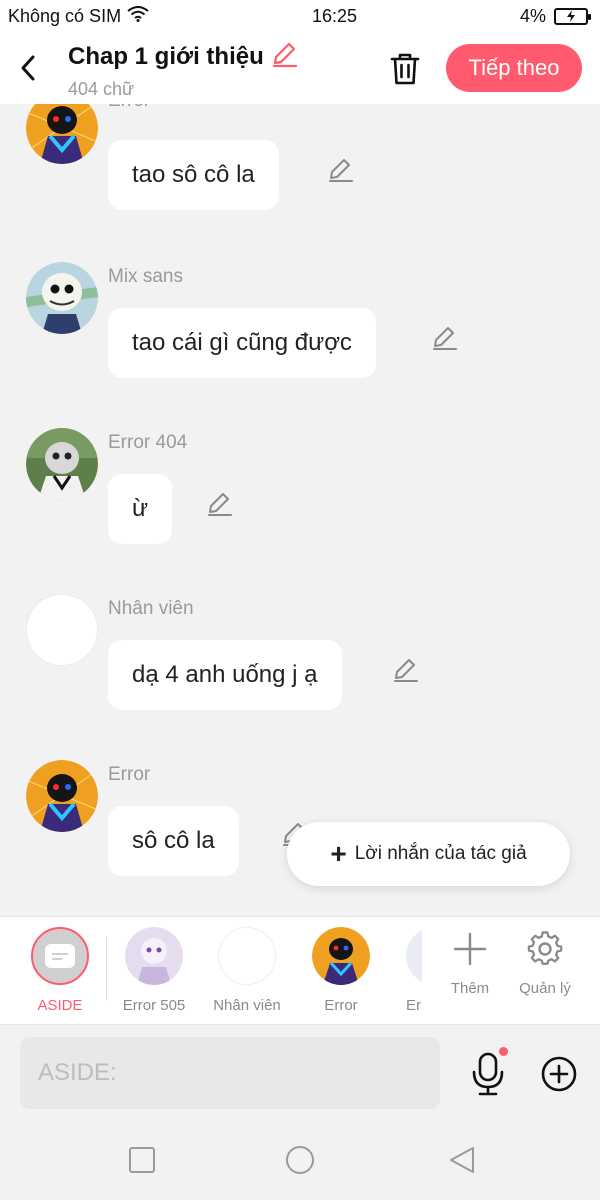 The width and height of the screenshot is (600, 1200). I want to click on back-button, so click(28, 68).